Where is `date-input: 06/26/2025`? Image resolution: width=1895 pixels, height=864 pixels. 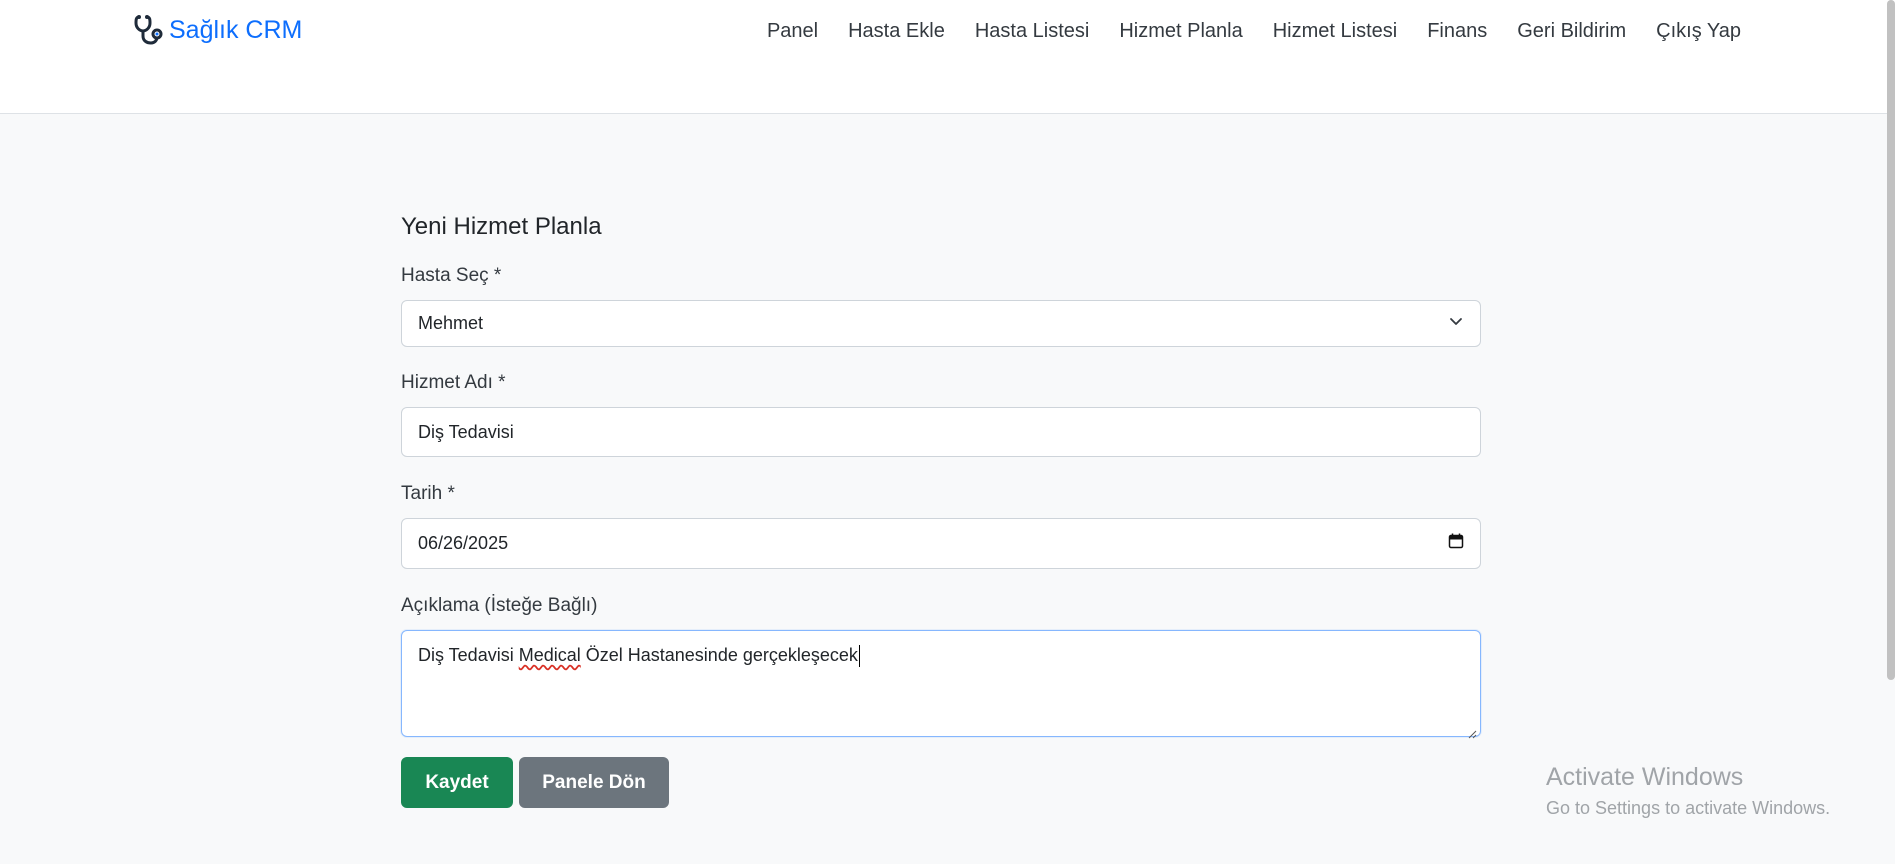 date-input: 06/26/2025 is located at coordinates (941, 543).